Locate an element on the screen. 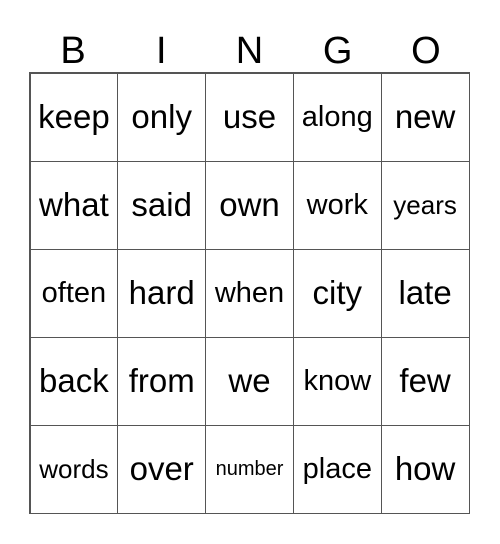  bingo-cell: only is located at coordinates (162, 117).